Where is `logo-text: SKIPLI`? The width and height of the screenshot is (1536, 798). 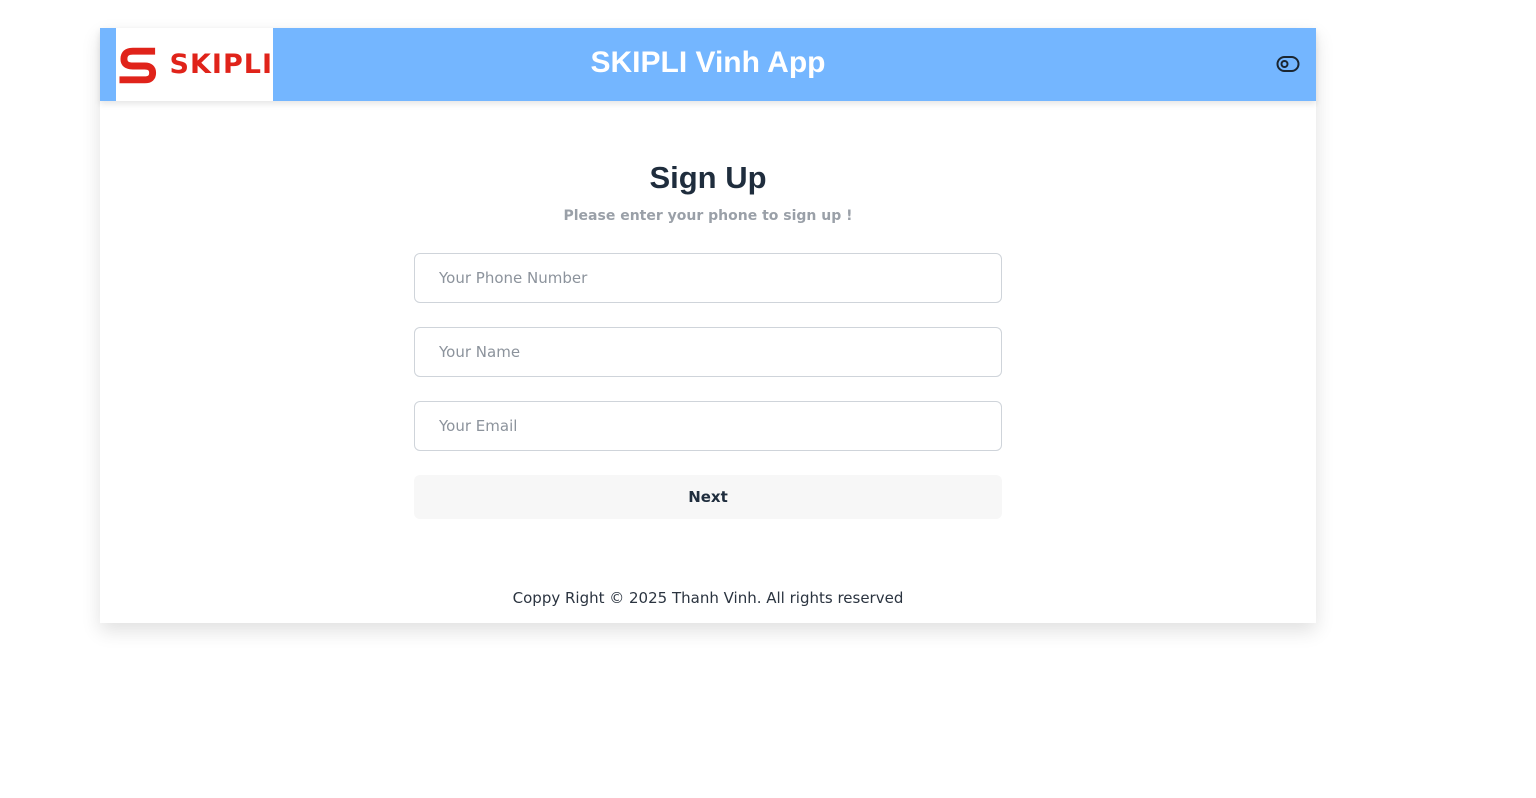
logo-text: SKIPLI is located at coordinates (221, 64).